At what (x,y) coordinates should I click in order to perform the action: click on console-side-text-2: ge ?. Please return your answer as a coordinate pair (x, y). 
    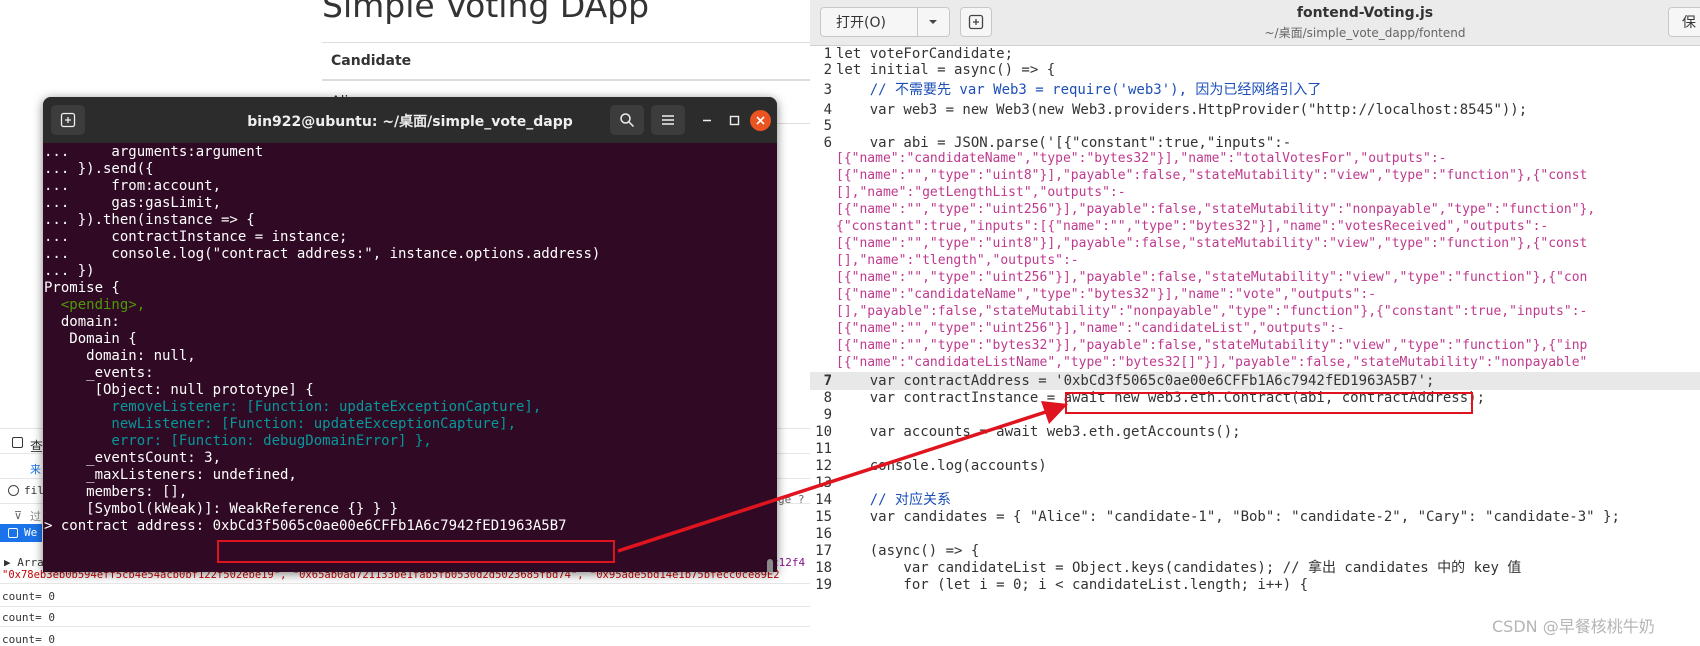
    Looking at the image, I should click on (791, 499).